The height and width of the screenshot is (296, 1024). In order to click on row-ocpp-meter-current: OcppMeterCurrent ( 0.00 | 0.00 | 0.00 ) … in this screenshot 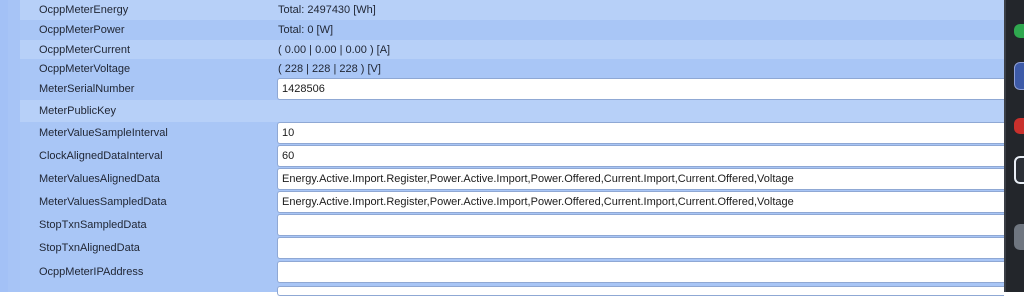, I will do `click(512, 49)`.